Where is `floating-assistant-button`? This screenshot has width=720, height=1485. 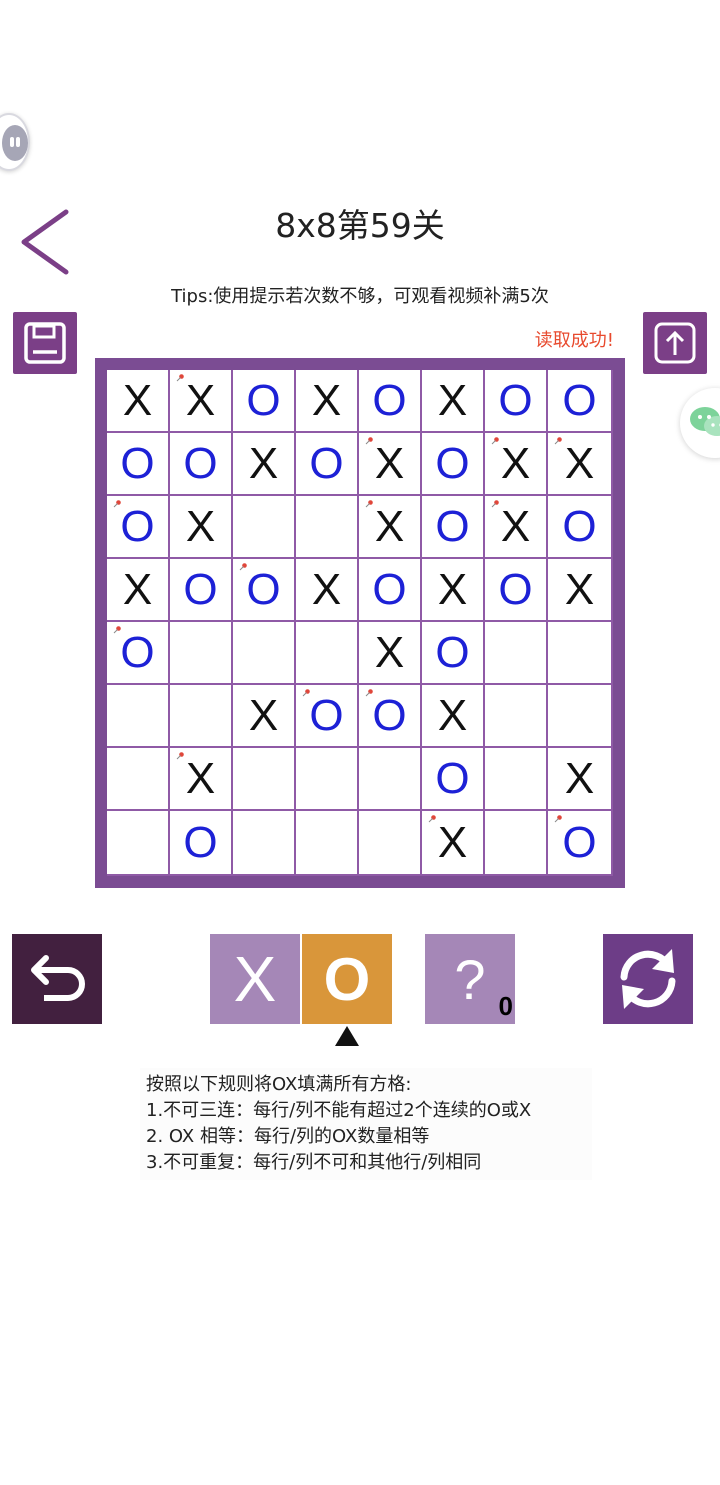 floating-assistant-button is located at coordinates (15, 142).